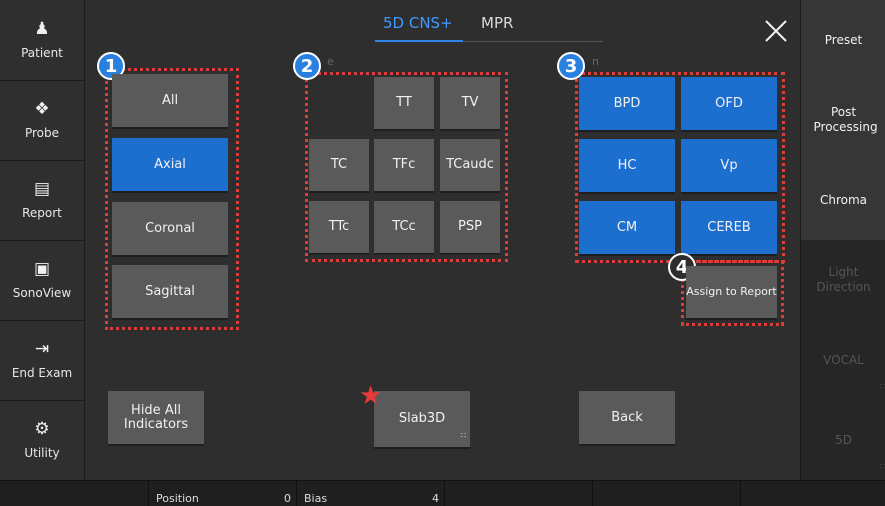  I want to click on badge-2: 2, so click(307, 66).